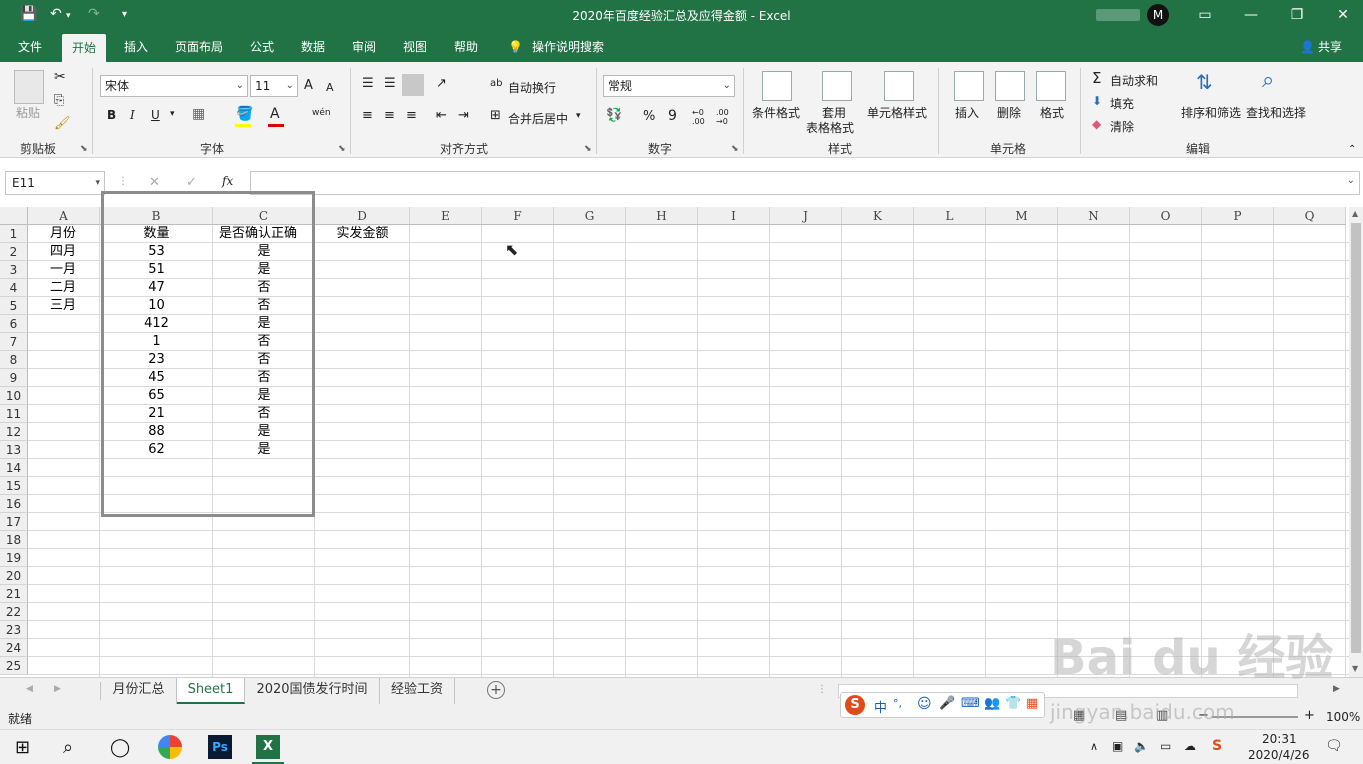  Describe the element at coordinates (14, 288) in the screenshot. I see `row-header: 4` at that location.